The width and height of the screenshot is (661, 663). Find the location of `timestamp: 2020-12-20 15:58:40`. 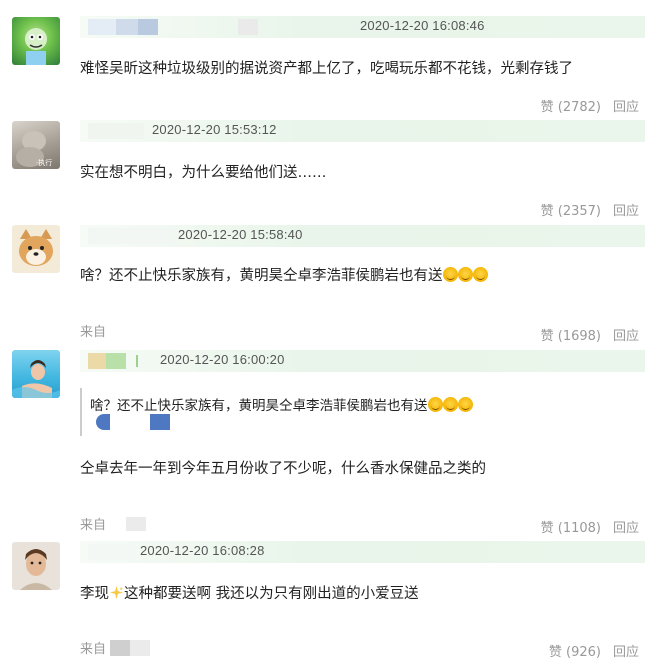

timestamp: 2020-12-20 15:58:40 is located at coordinates (240, 234).